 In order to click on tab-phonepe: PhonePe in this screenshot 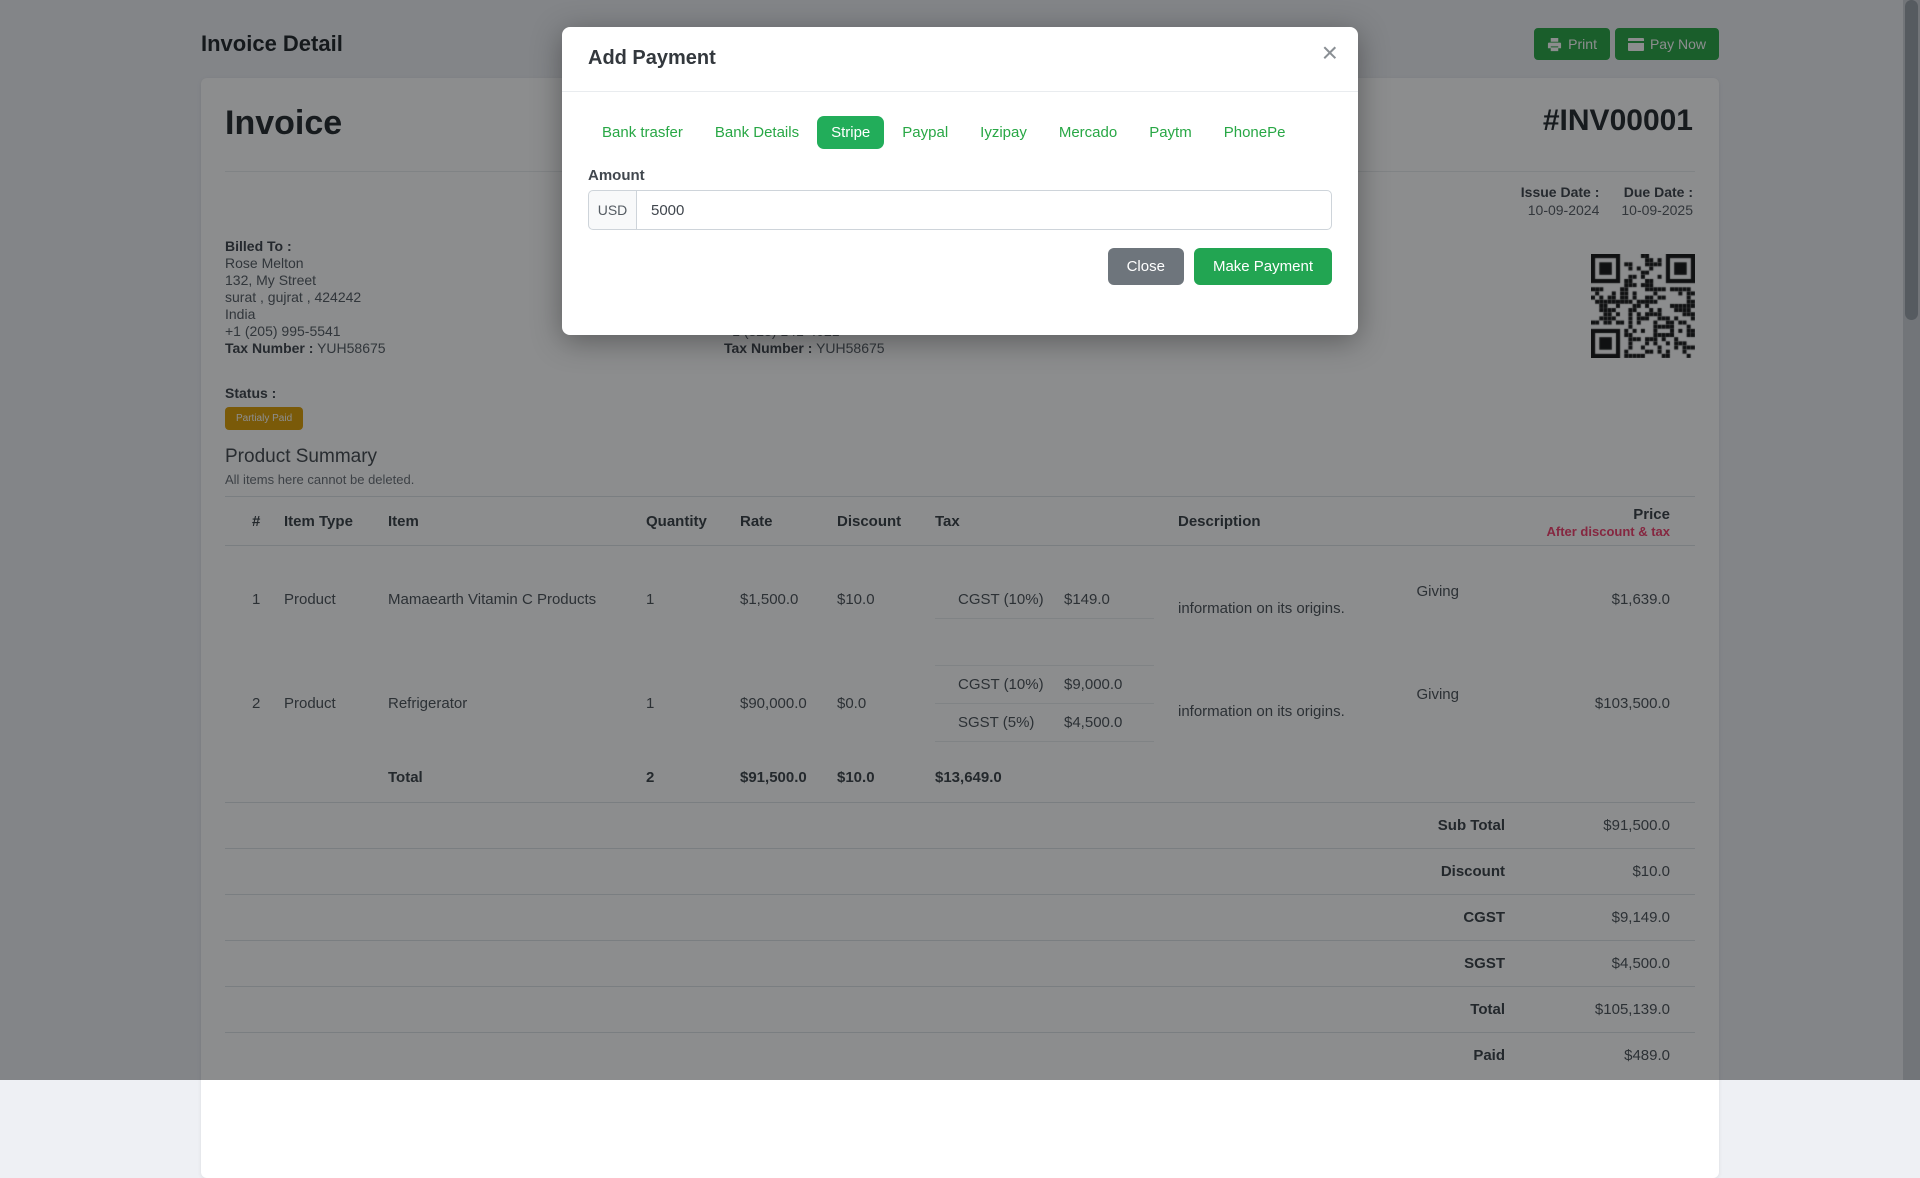, I will do `click(1255, 132)`.